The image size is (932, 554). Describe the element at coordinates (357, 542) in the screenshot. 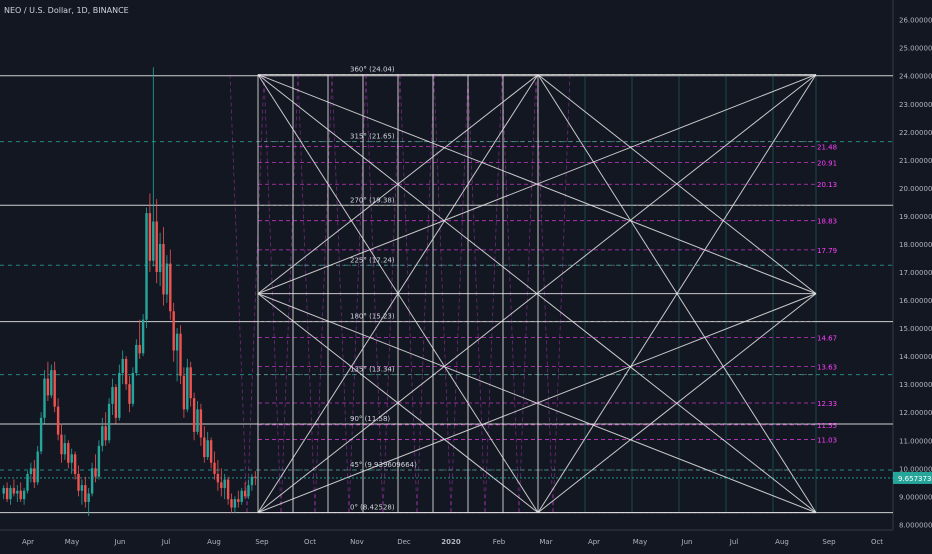

I see `time-tick-label: Nov` at that location.